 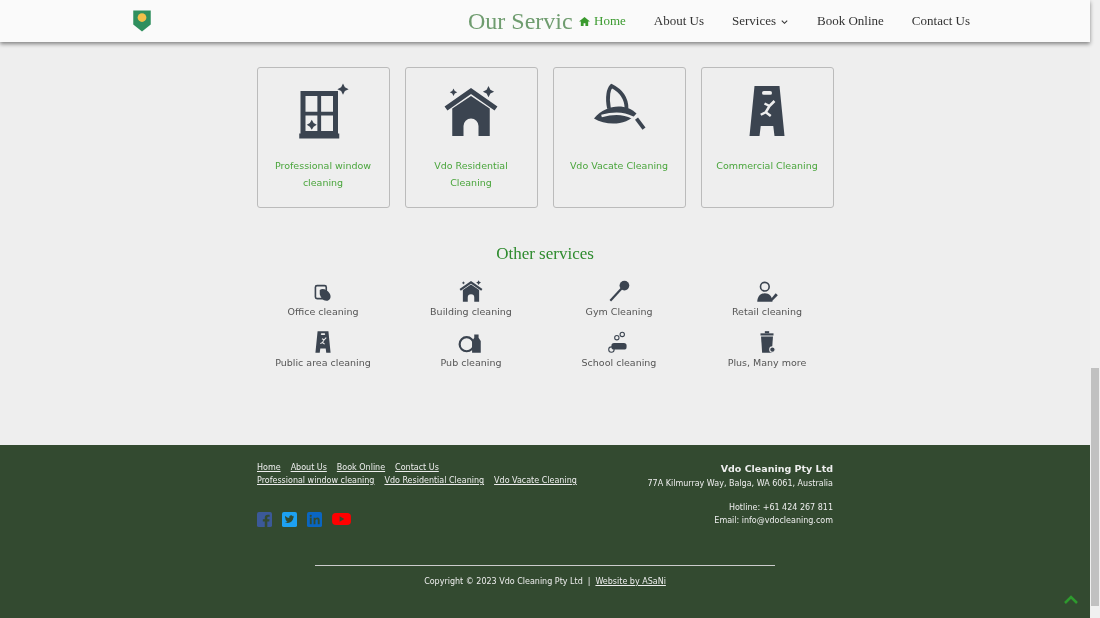 I want to click on section-heading: Other services, so click(x=545, y=254).